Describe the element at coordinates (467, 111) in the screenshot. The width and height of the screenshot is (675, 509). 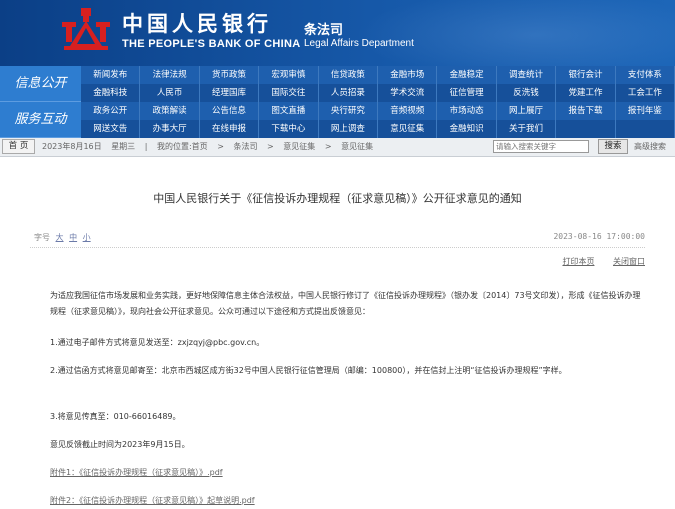
I see `nav-item: 市场动态` at that location.